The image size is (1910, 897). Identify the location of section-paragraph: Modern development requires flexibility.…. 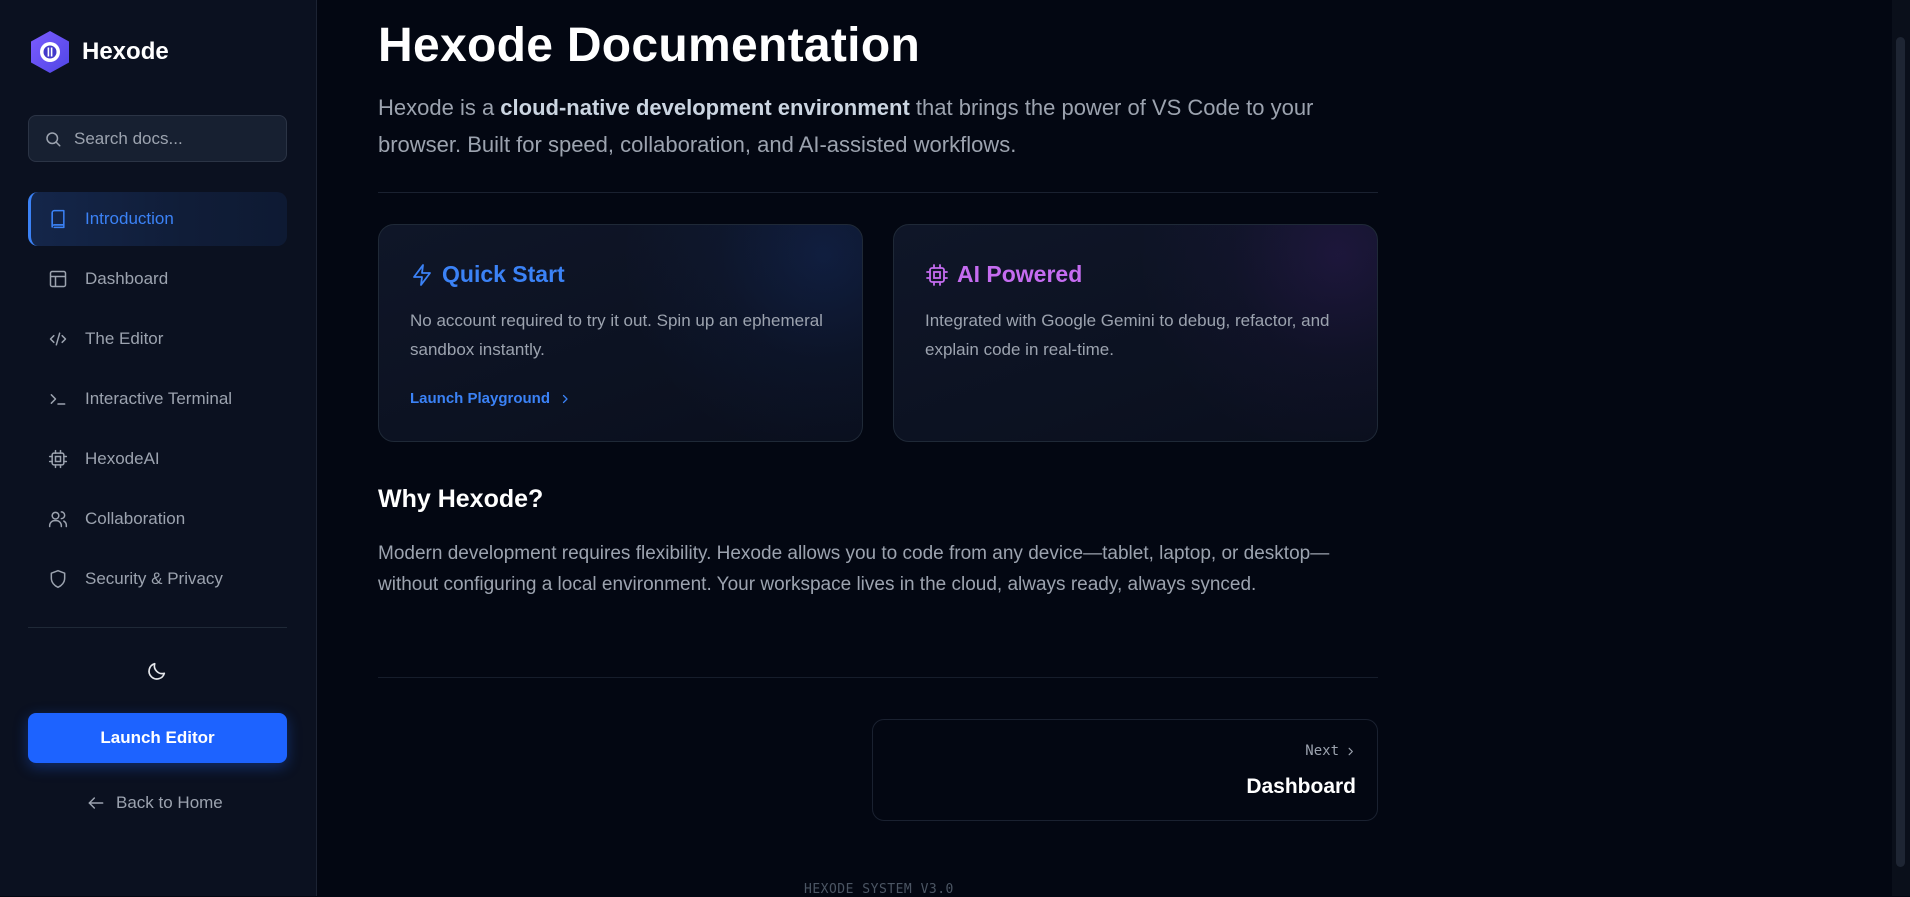
(854, 569).